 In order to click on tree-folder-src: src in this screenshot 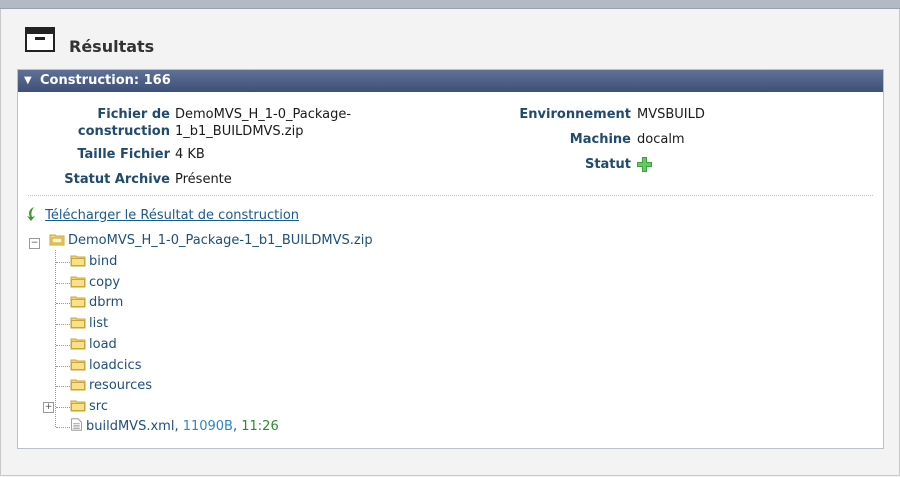, I will do `click(89, 407)`.